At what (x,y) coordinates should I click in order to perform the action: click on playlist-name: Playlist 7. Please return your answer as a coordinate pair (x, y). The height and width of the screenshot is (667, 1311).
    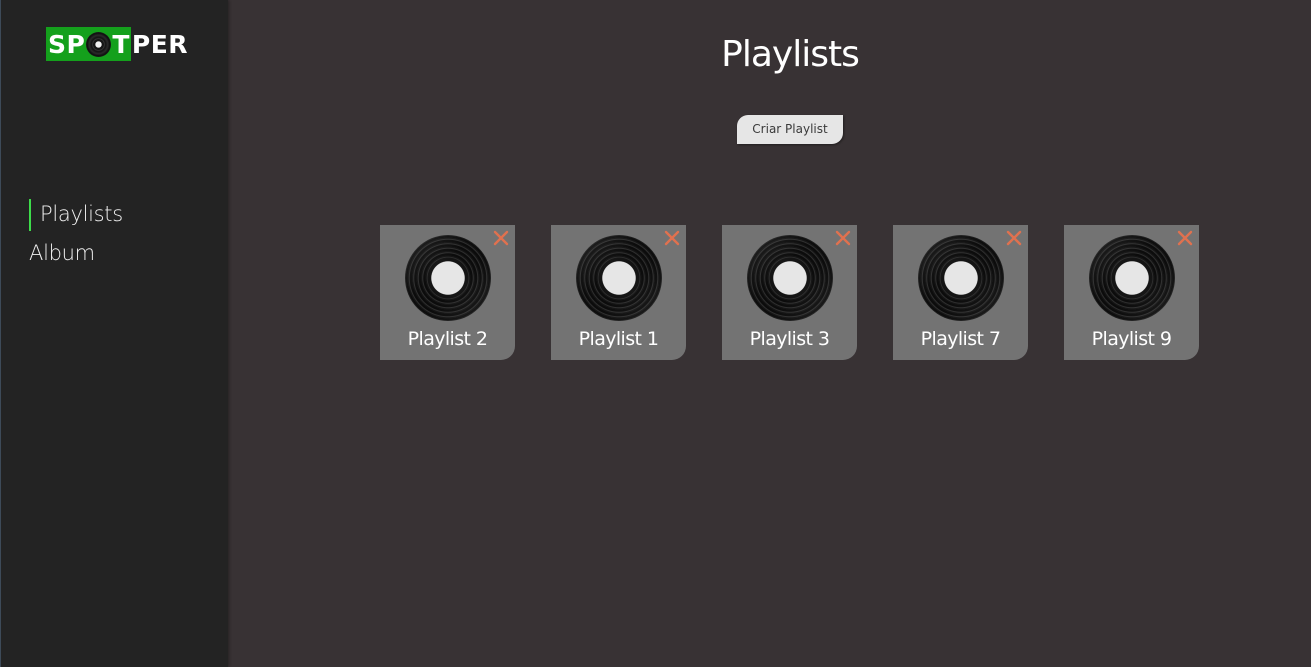
    Looking at the image, I should click on (960, 339).